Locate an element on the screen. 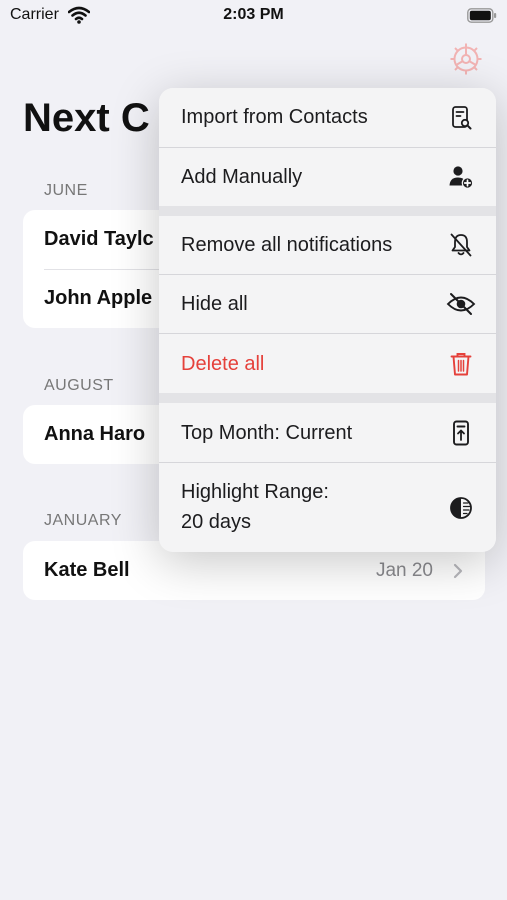 This screenshot has height=900, width=507. menu-item-label: Delete all is located at coordinates (223, 364).